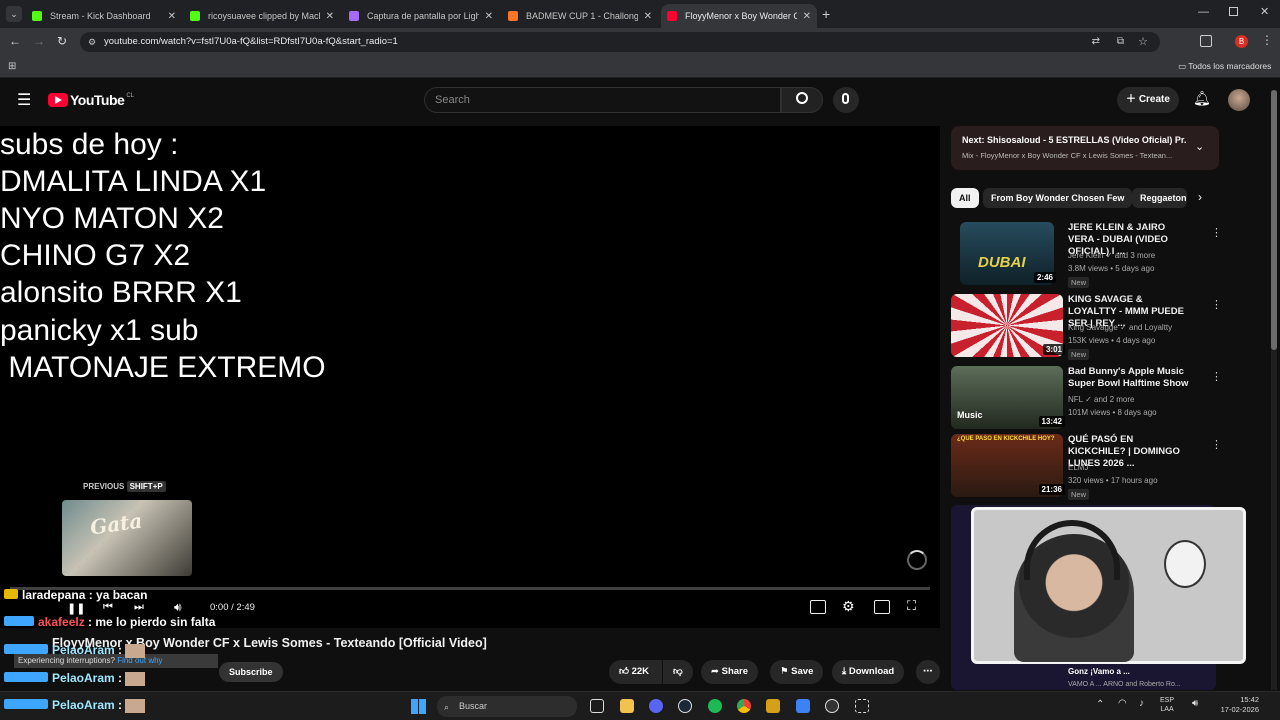 The width and height of the screenshot is (1280, 720). I want to click on plush-toy, so click(1185, 564).